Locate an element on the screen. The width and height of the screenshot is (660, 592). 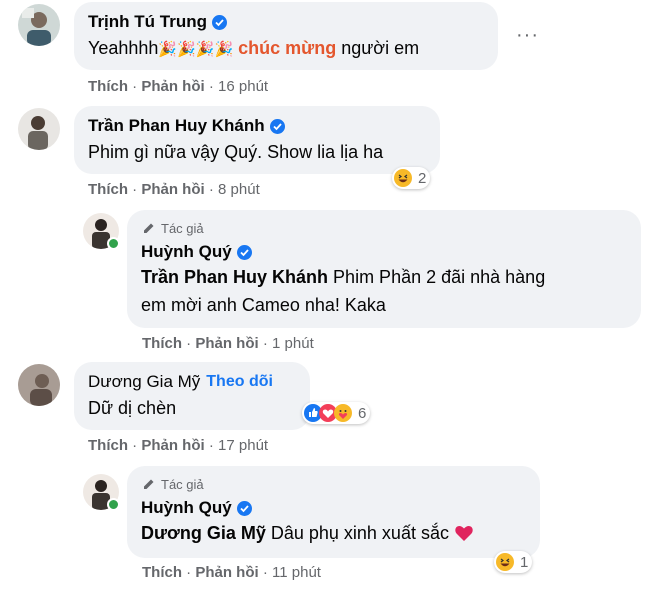
comment-text-part: người em is located at coordinates (380, 48).